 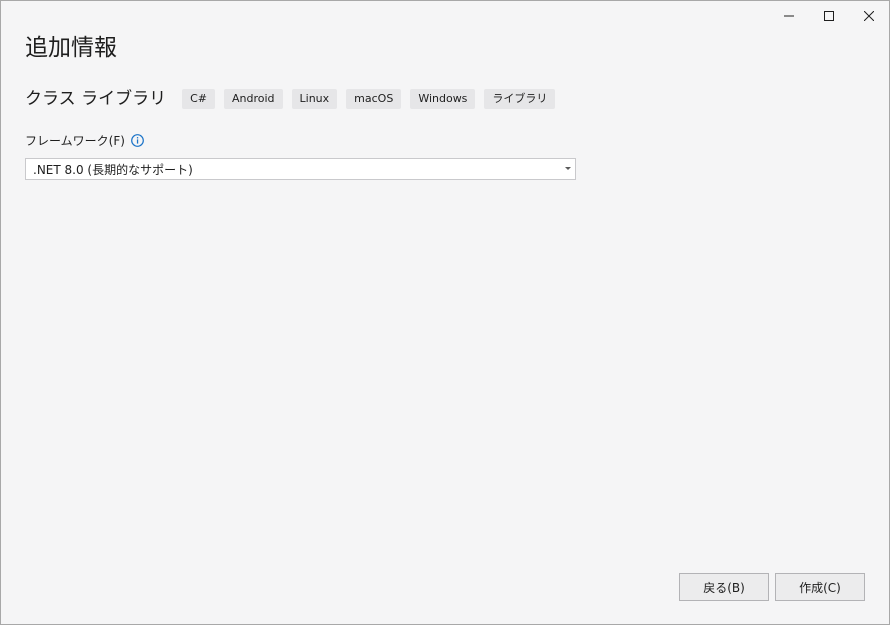 What do you see at coordinates (253, 99) in the screenshot?
I see `tag-android: Android` at bounding box center [253, 99].